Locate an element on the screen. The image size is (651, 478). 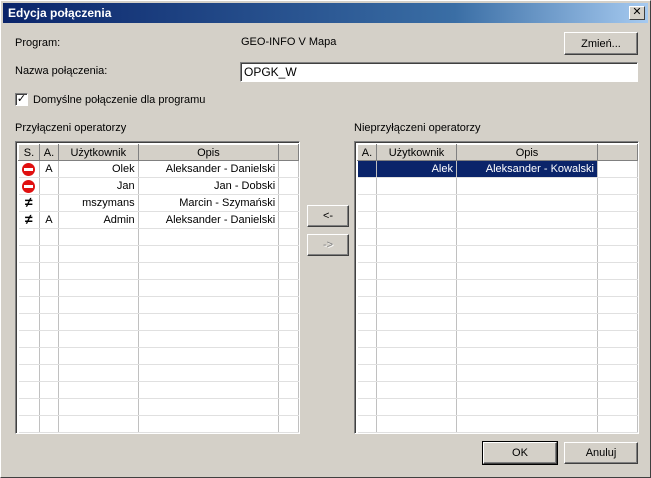
cancel-button: Anuluj is located at coordinates (601, 453).